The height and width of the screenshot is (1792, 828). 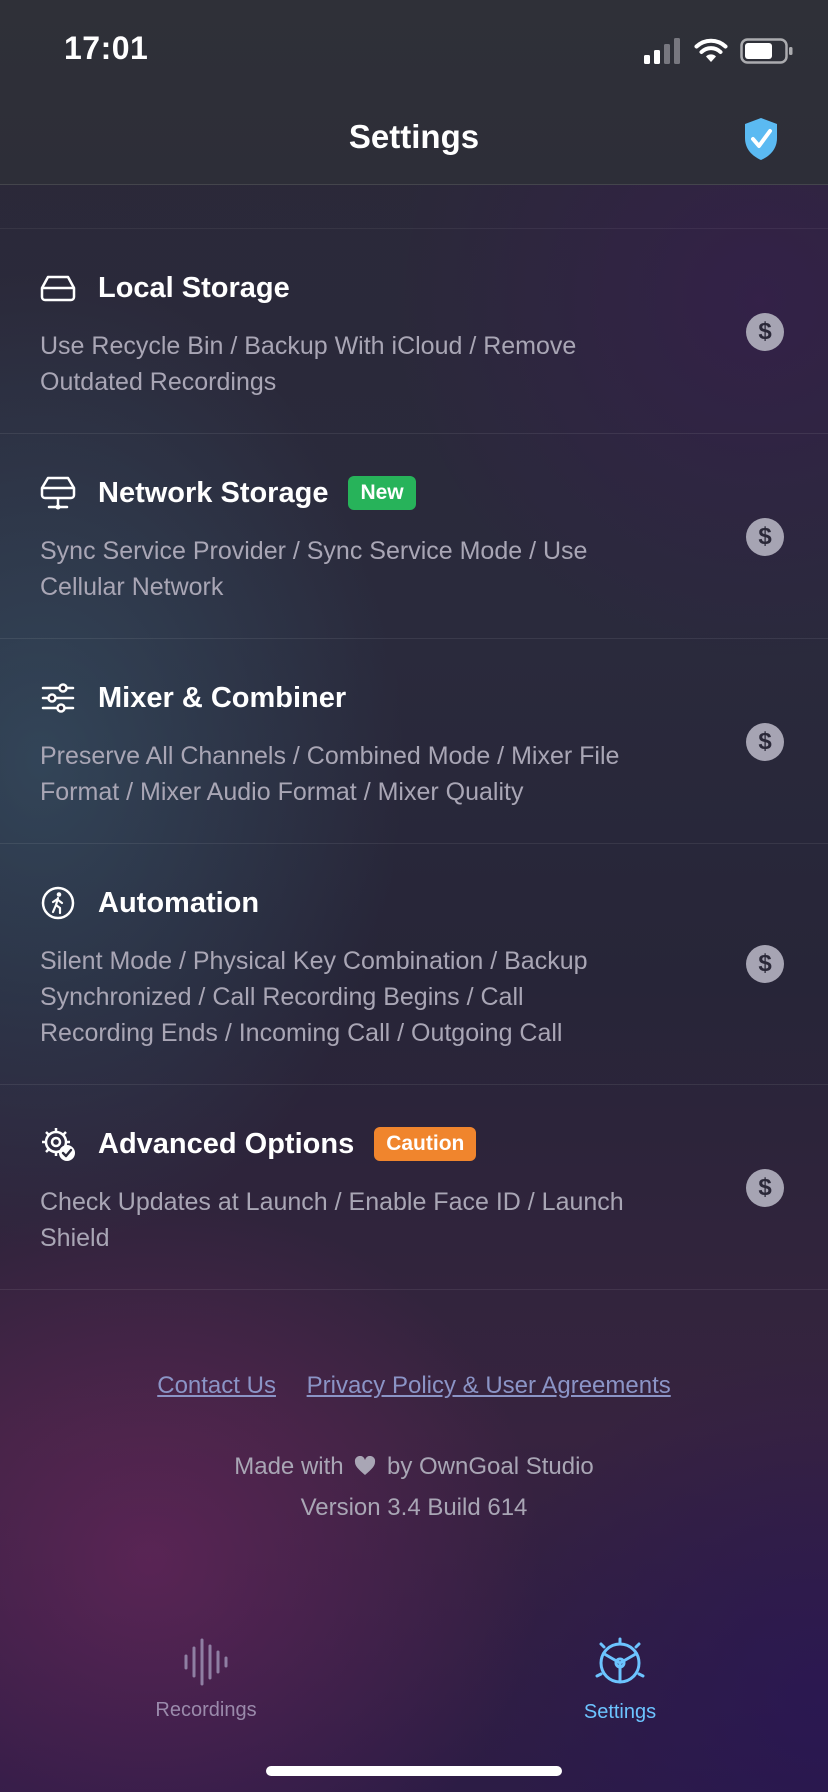 I want to click on status-time: 17:01, so click(x=106, y=48).